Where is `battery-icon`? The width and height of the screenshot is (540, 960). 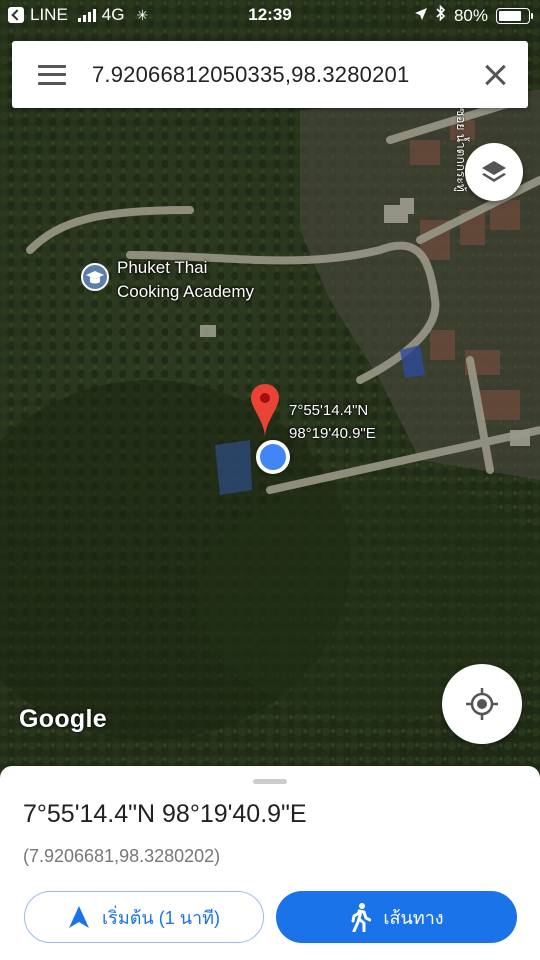
battery-icon is located at coordinates (514, 15).